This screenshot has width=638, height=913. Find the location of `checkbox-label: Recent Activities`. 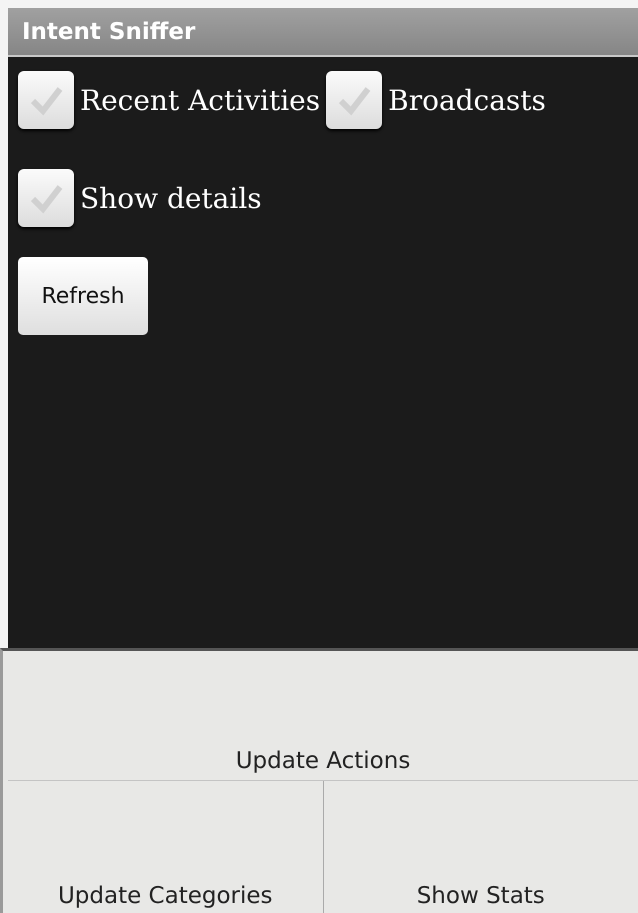

checkbox-label: Recent Activities is located at coordinates (200, 100).